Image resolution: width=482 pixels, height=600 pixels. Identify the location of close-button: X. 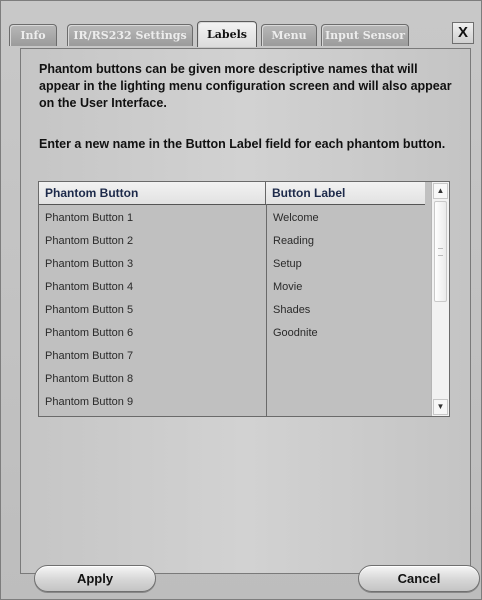
(463, 33).